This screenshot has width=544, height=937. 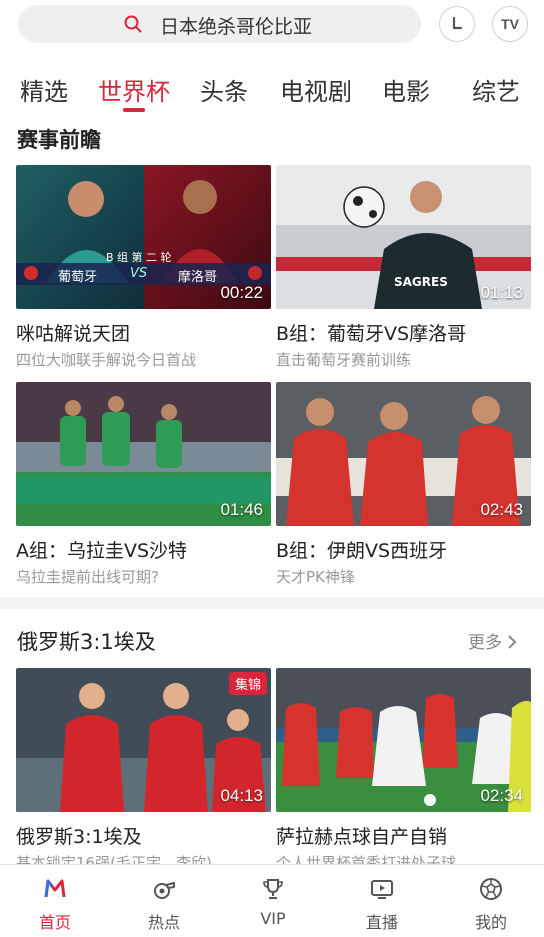 I want to click on home-icon, so click(x=55, y=888).